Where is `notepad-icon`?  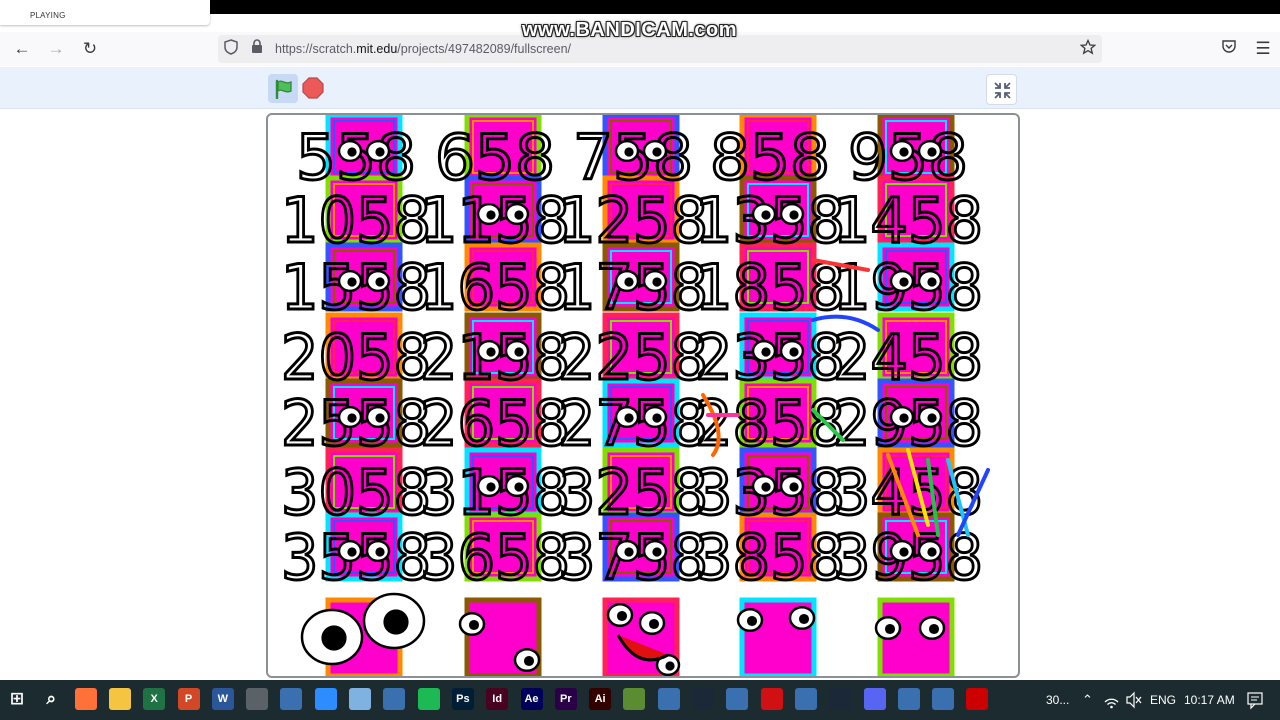
notepad-icon is located at coordinates (360, 699).